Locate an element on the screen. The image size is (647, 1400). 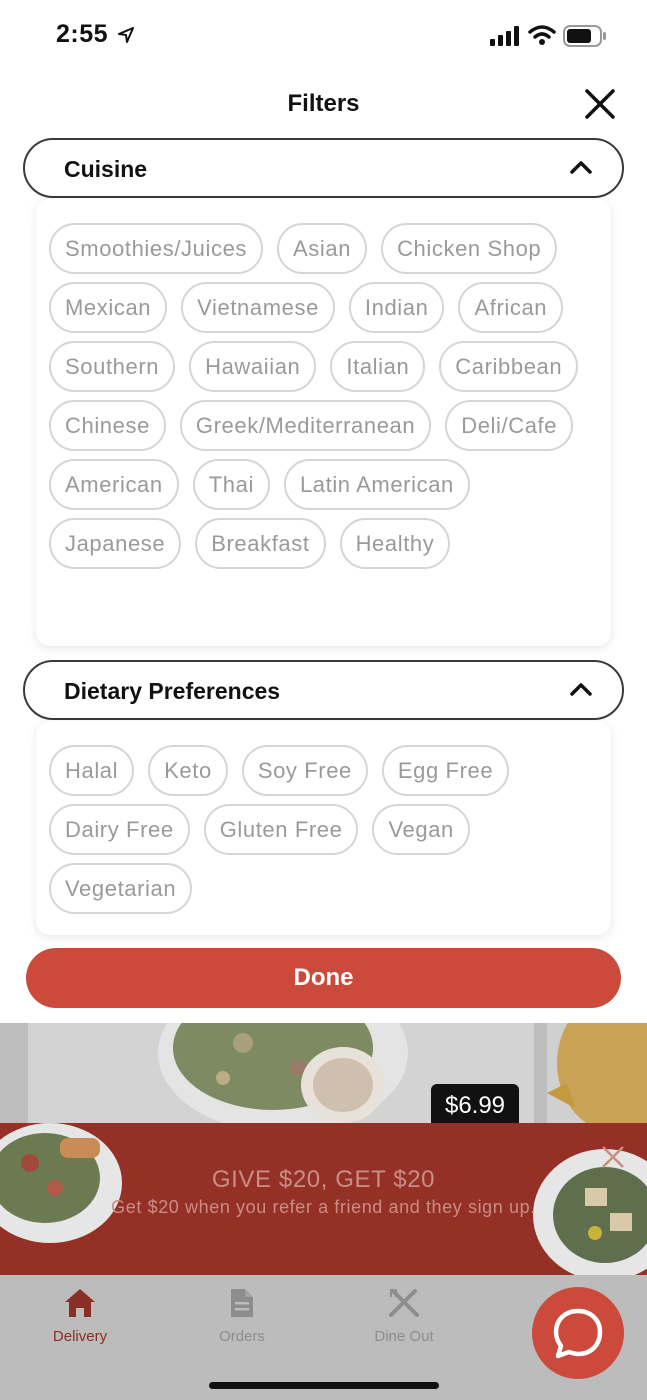
tab-delivery: Delivery is located at coordinates (80, 1316).